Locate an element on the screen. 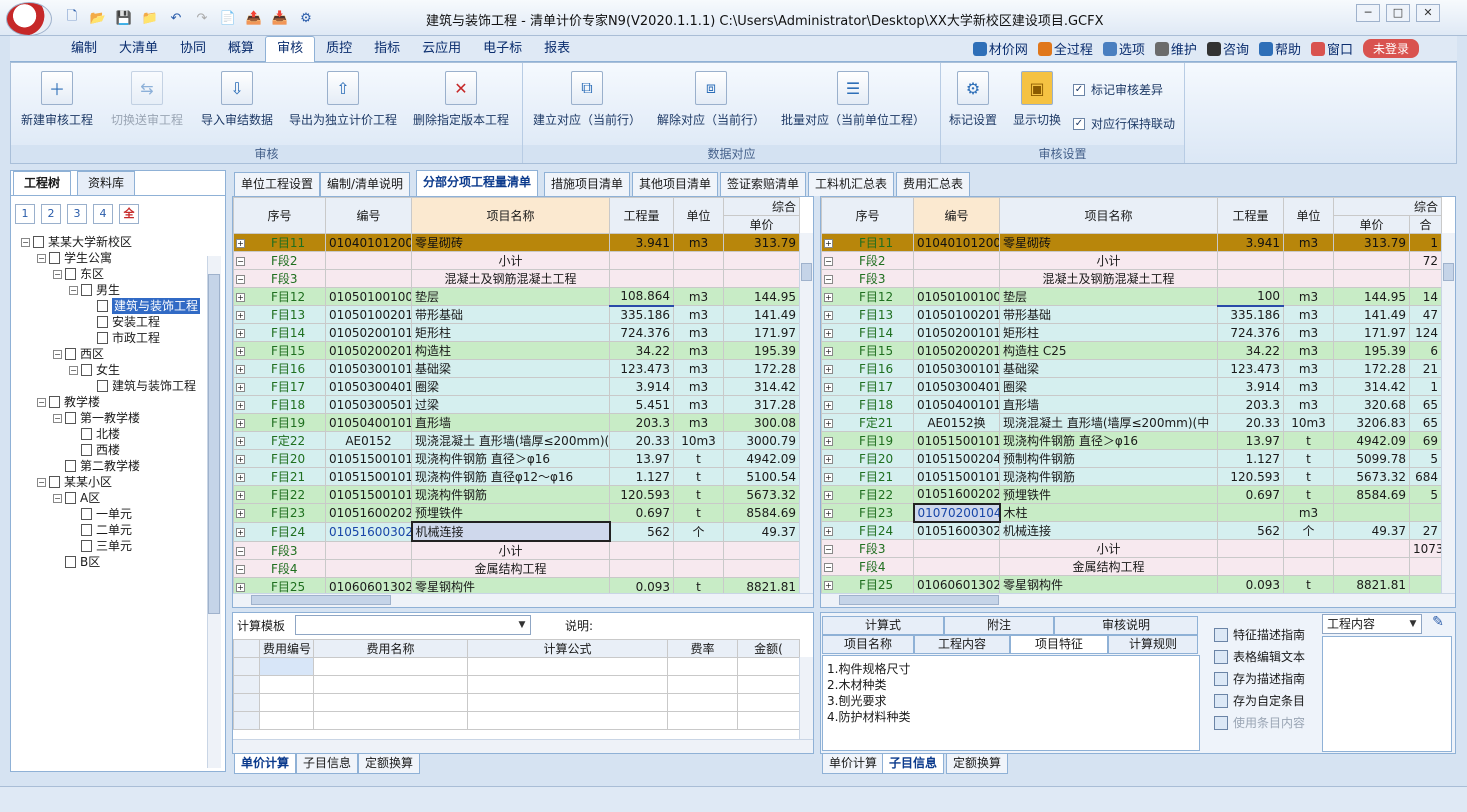  code-cell: 010504001016 is located at coordinates (956, 404).